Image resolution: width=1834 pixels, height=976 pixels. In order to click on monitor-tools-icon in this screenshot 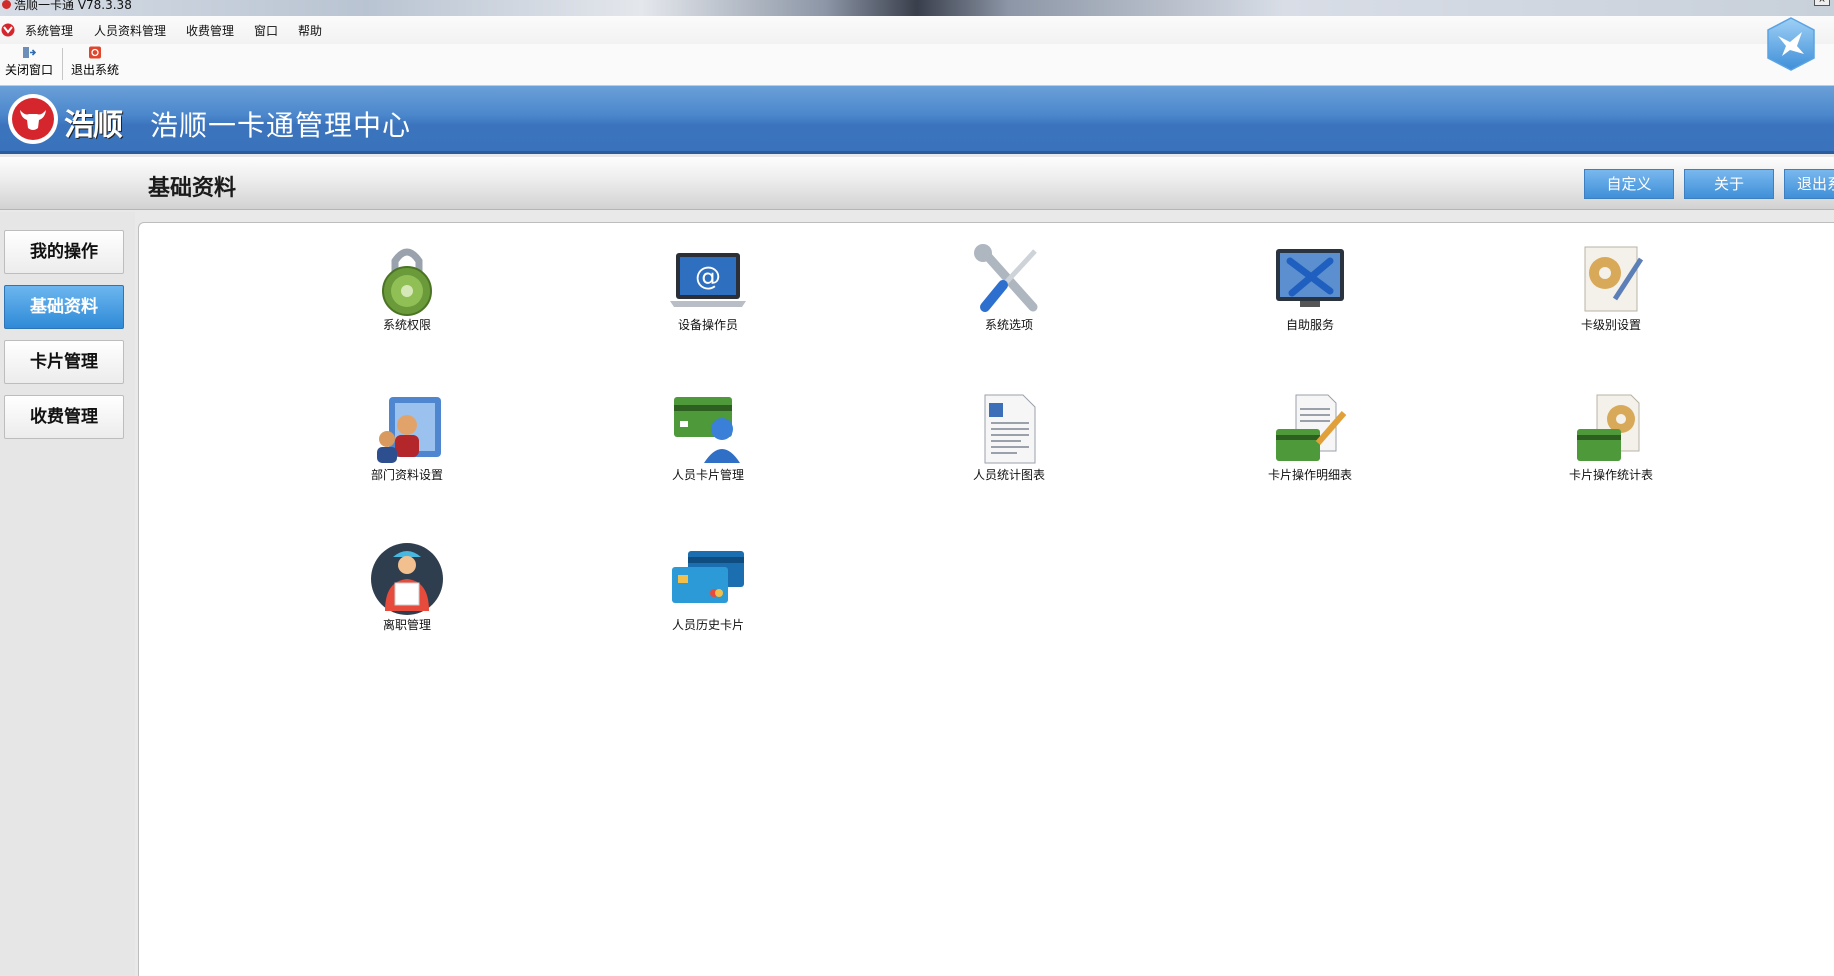, I will do `click(1310, 278)`.